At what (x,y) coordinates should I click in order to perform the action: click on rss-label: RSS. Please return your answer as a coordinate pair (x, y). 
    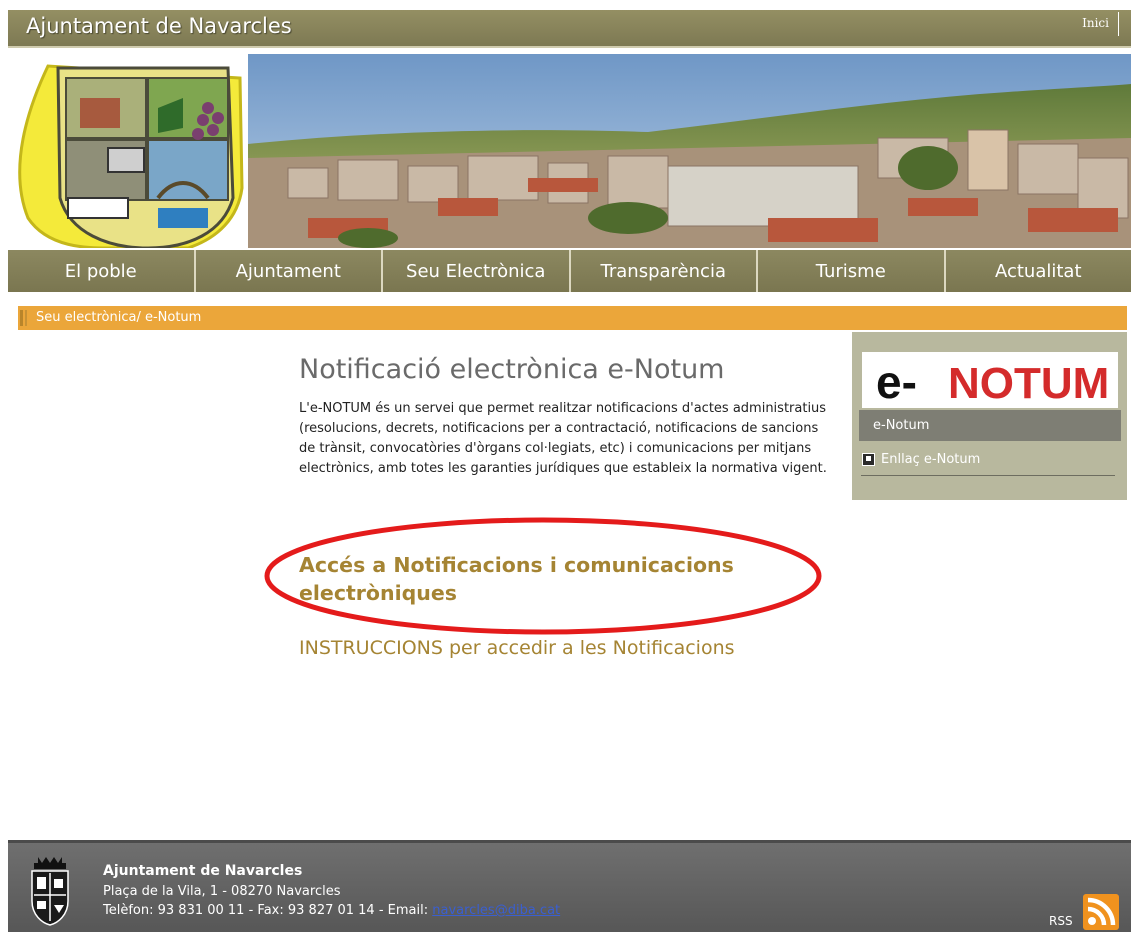
    Looking at the image, I should click on (1061, 921).